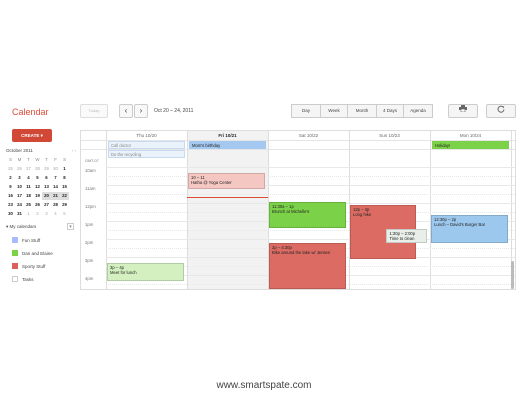  What do you see at coordinates (90, 170) in the screenshot?
I see `hour-label: 10am` at bounding box center [90, 170].